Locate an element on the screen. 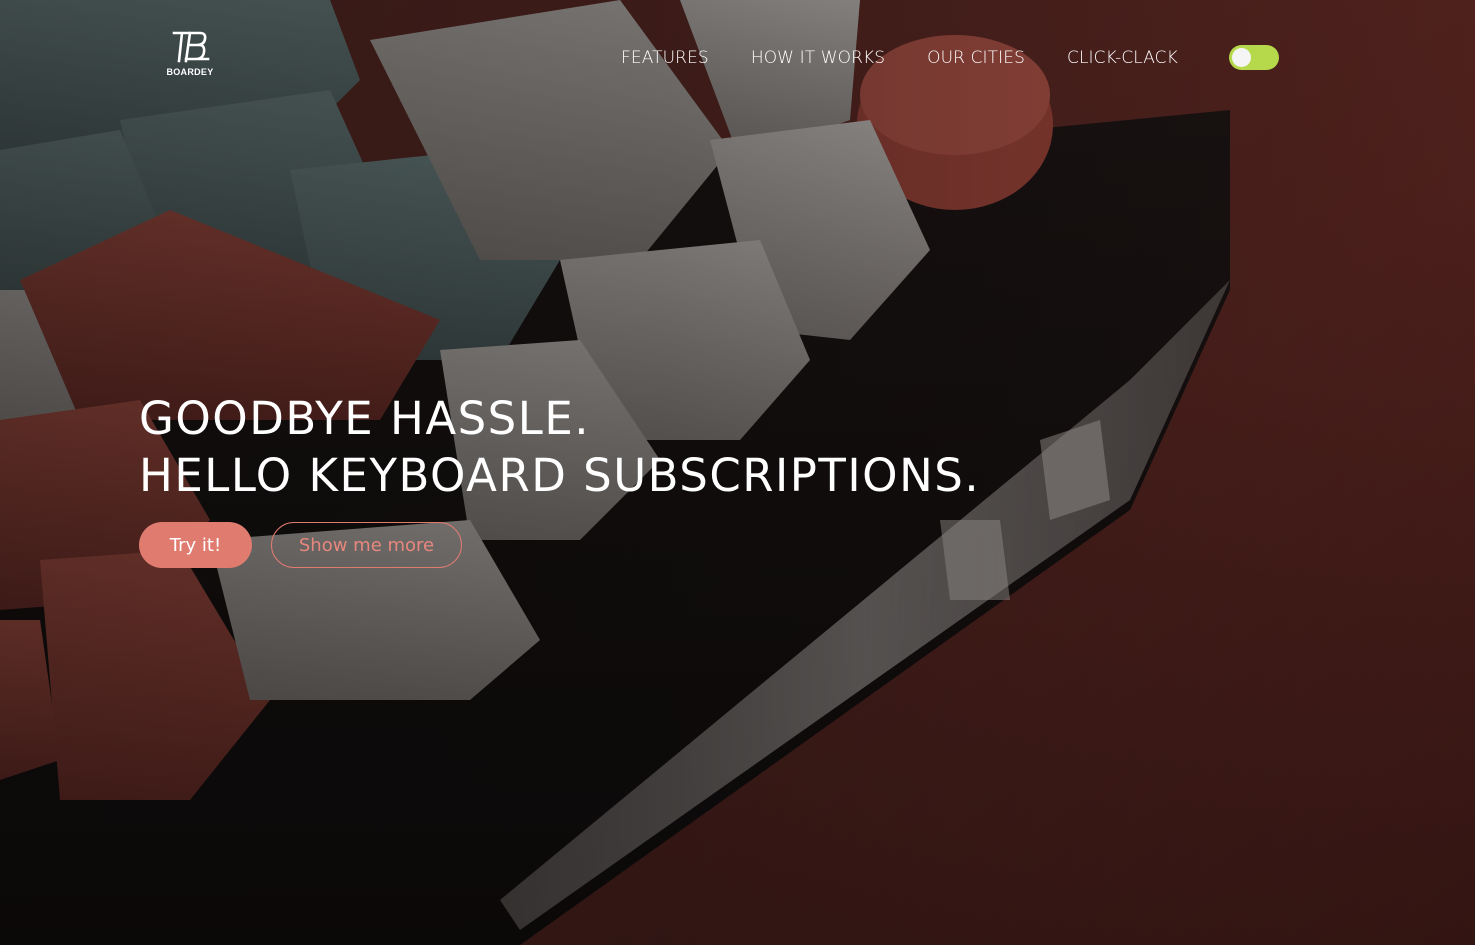  try-it-button: Try it! is located at coordinates (195, 545).